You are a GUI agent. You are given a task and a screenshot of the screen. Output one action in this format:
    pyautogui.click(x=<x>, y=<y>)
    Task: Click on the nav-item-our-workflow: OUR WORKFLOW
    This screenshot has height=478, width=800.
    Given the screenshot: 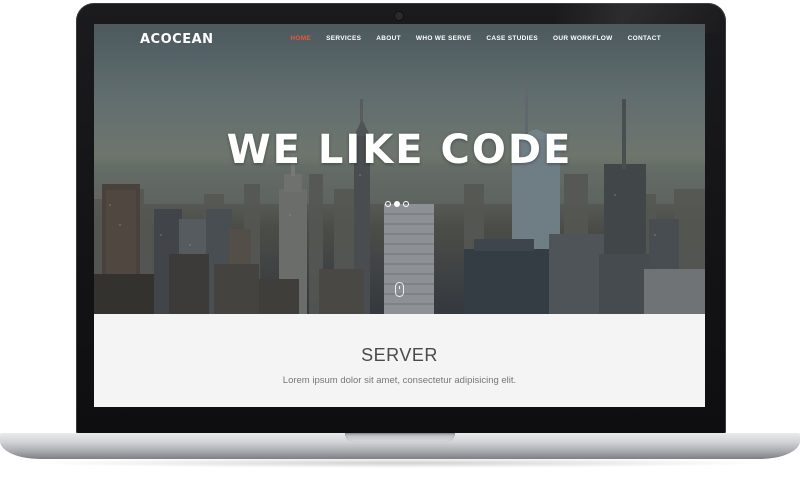 What is the action you would take?
    pyautogui.click(x=583, y=38)
    